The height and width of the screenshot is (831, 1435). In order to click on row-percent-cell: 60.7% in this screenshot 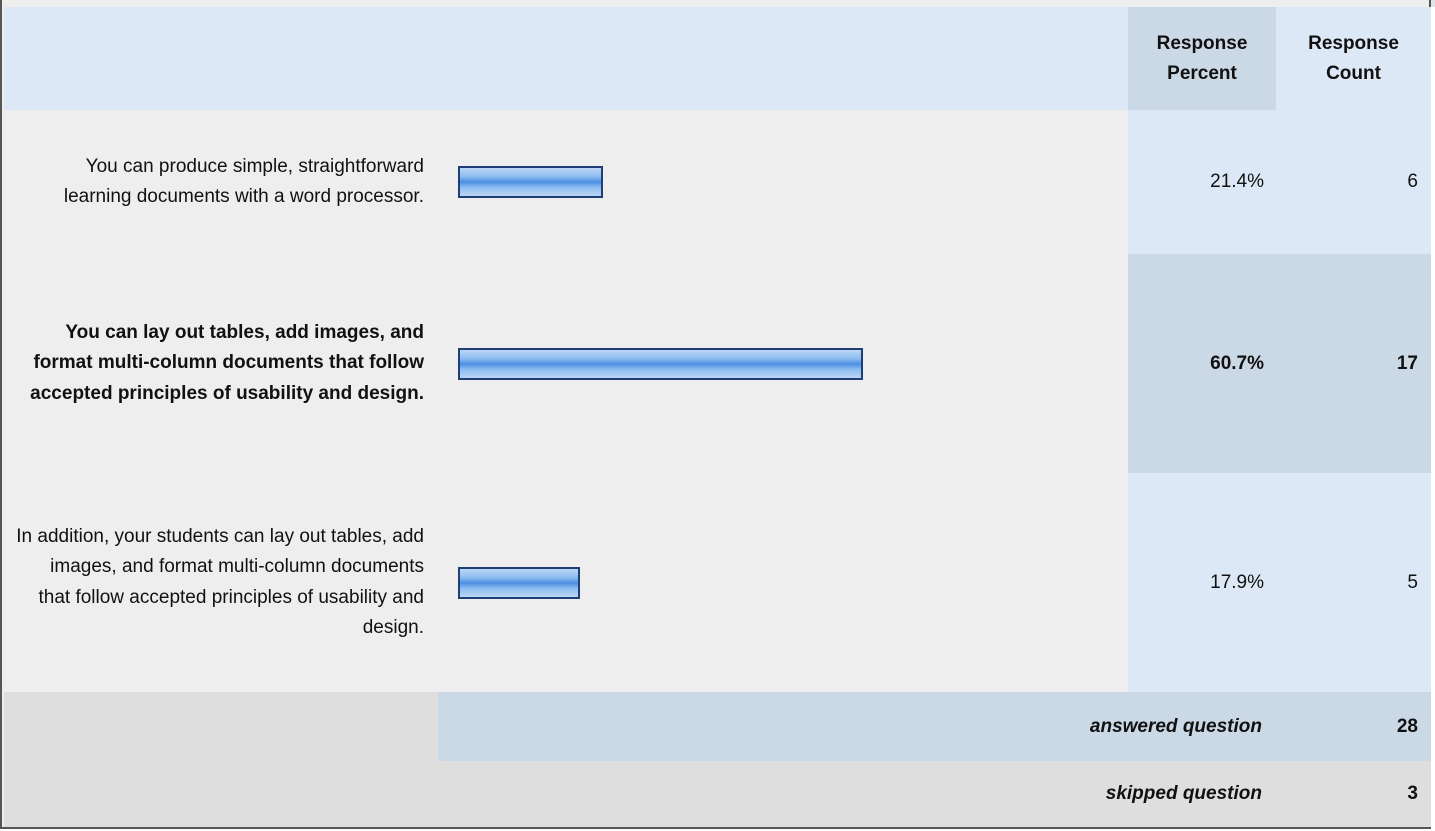, I will do `click(1202, 363)`.